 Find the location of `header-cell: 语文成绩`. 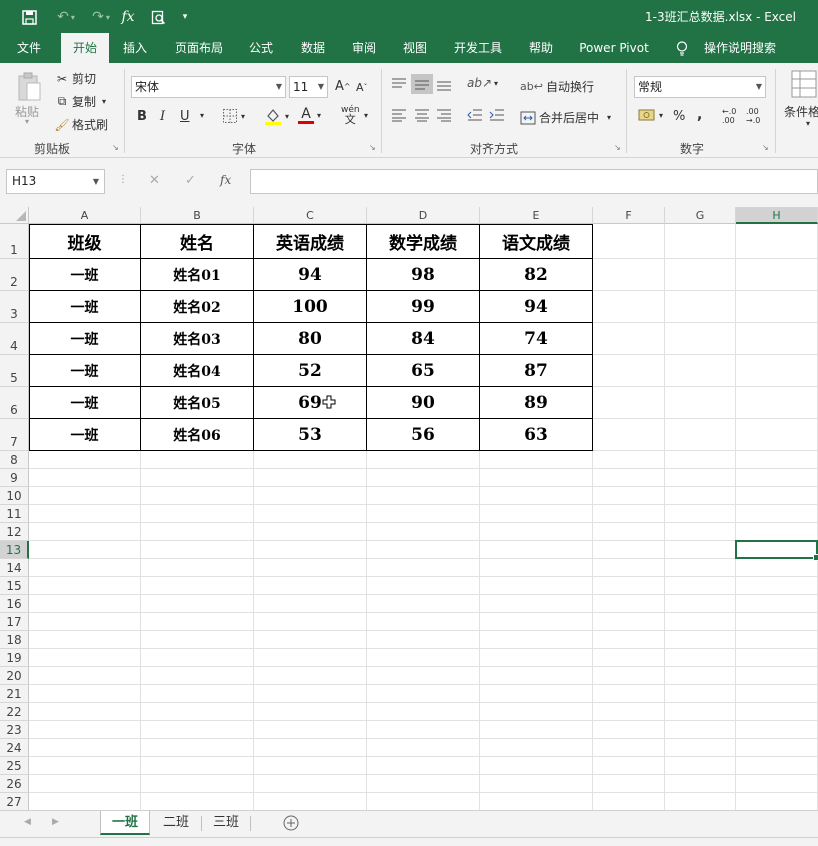

header-cell: 语文成绩 is located at coordinates (536, 241).